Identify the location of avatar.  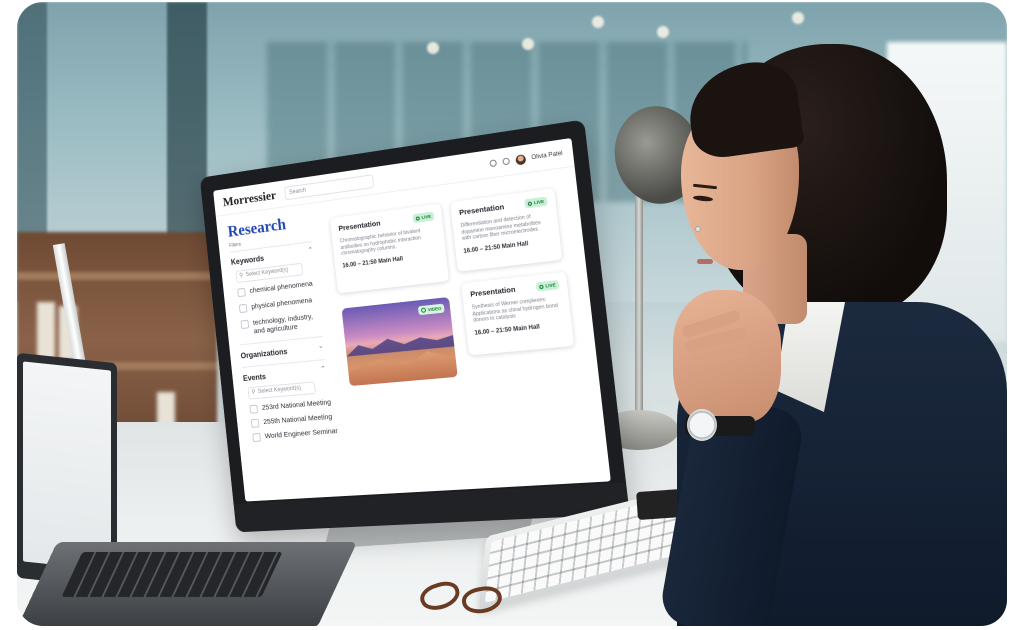
(520, 159).